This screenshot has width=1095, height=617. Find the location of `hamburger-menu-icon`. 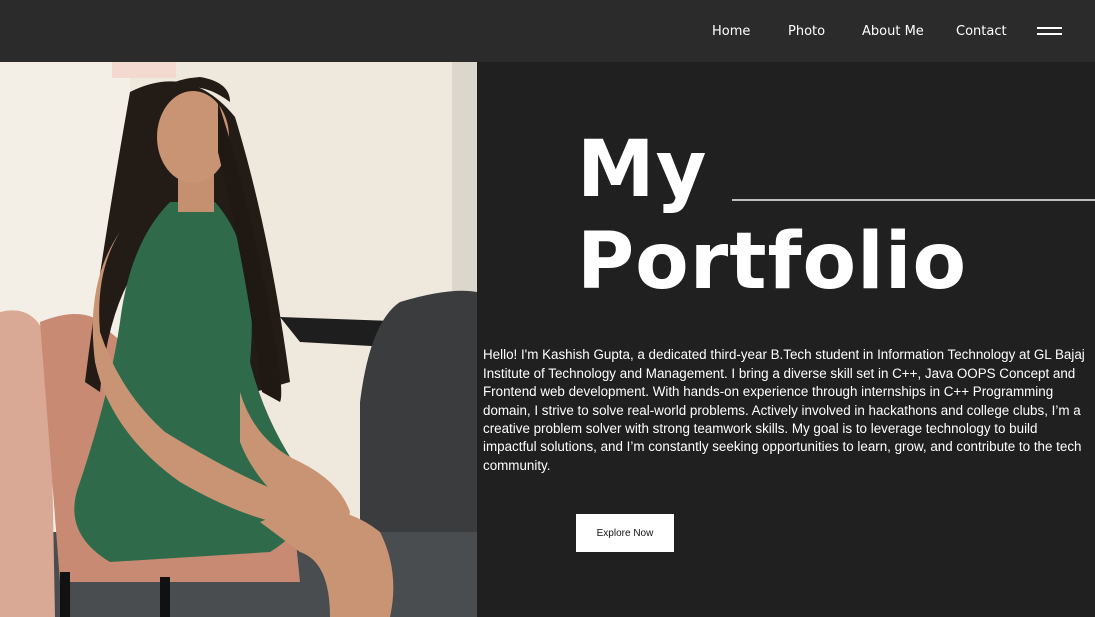

hamburger-menu-icon is located at coordinates (1049, 32).